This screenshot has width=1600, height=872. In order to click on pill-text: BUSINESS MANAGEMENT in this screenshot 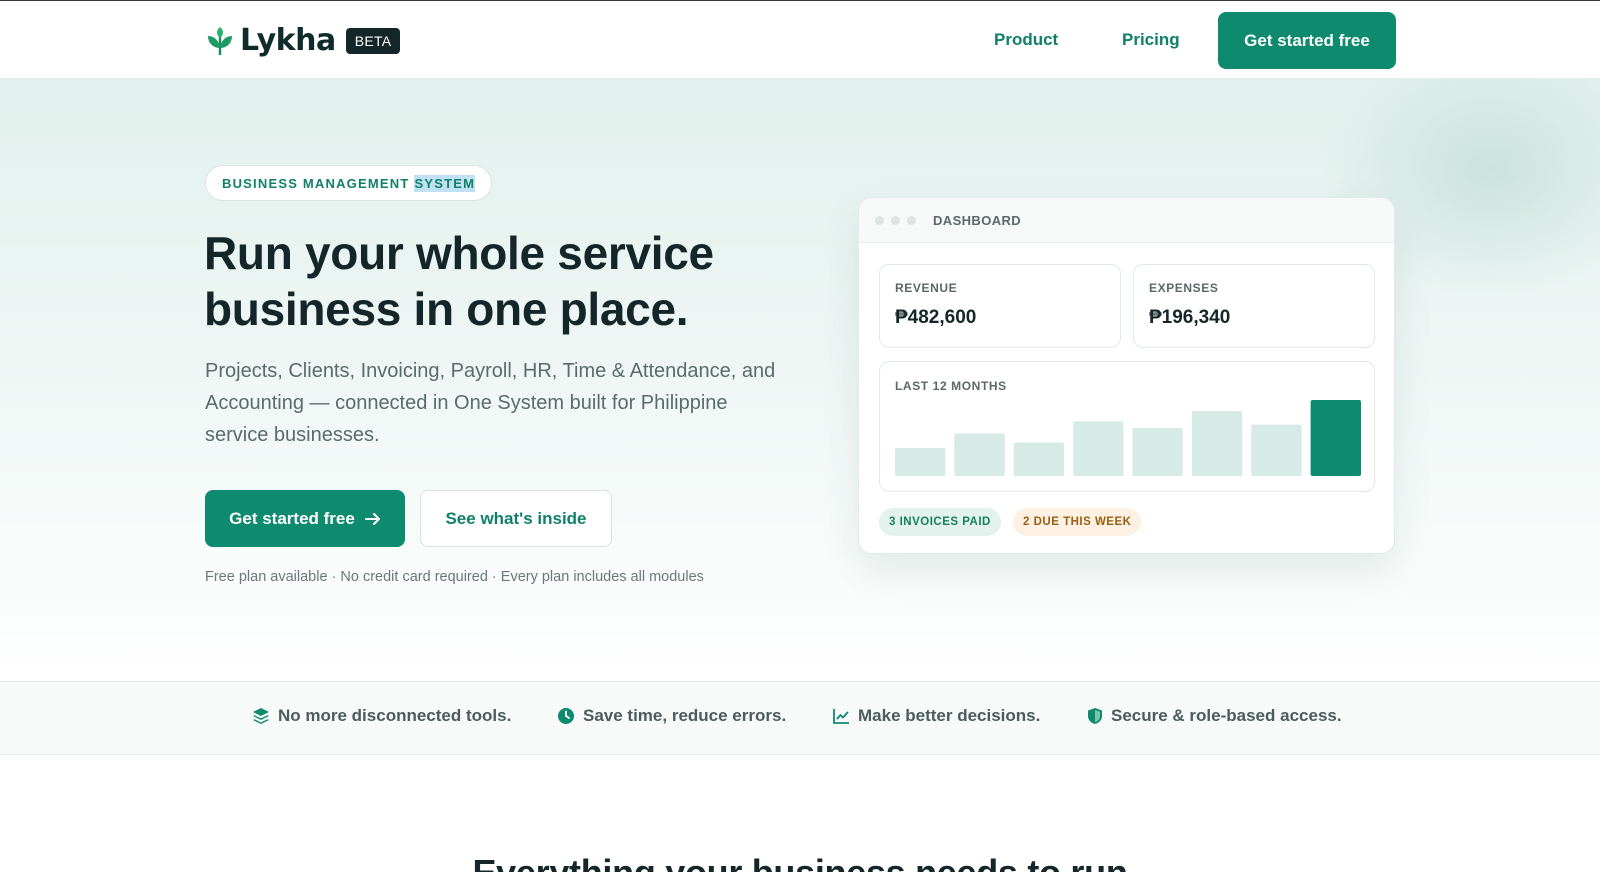, I will do `click(316, 183)`.